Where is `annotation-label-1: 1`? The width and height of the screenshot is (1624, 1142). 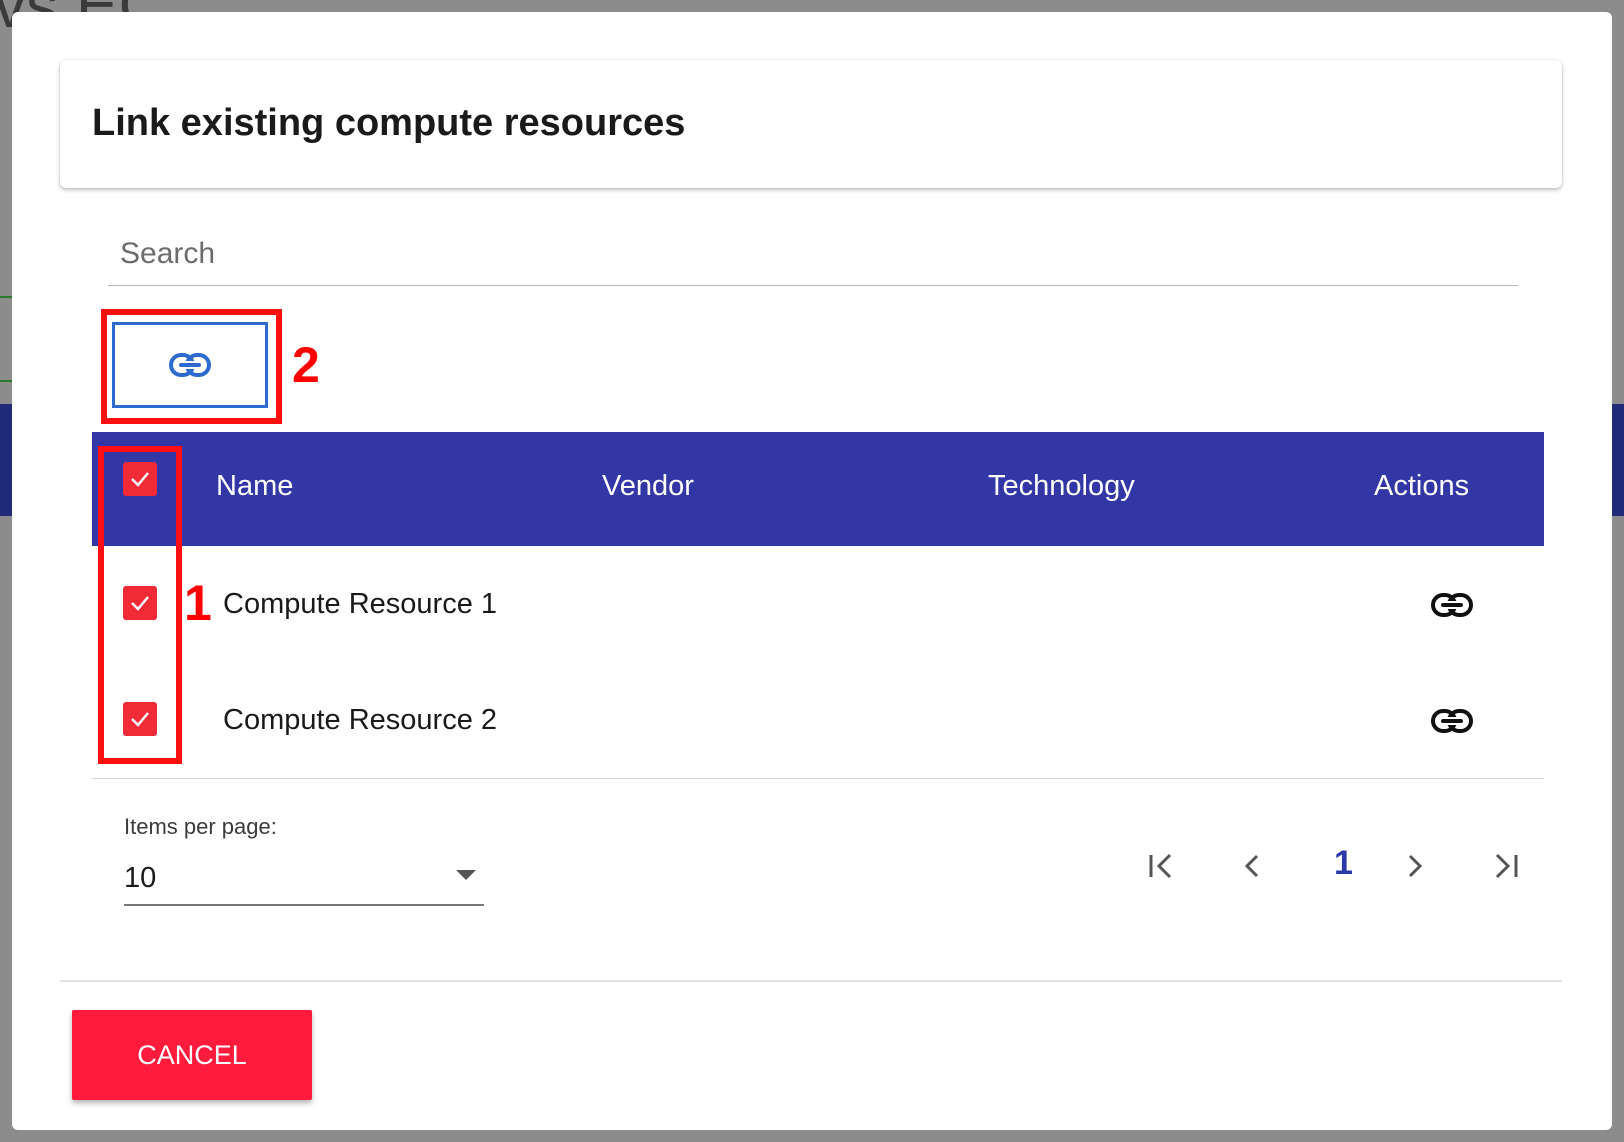 annotation-label-1: 1 is located at coordinates (198, 603).